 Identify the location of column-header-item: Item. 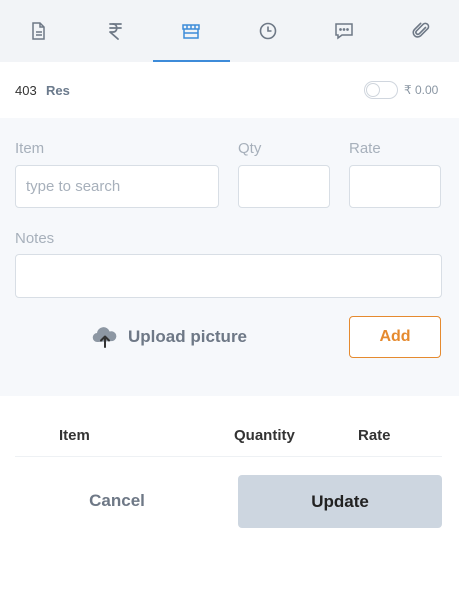
(74, 435).